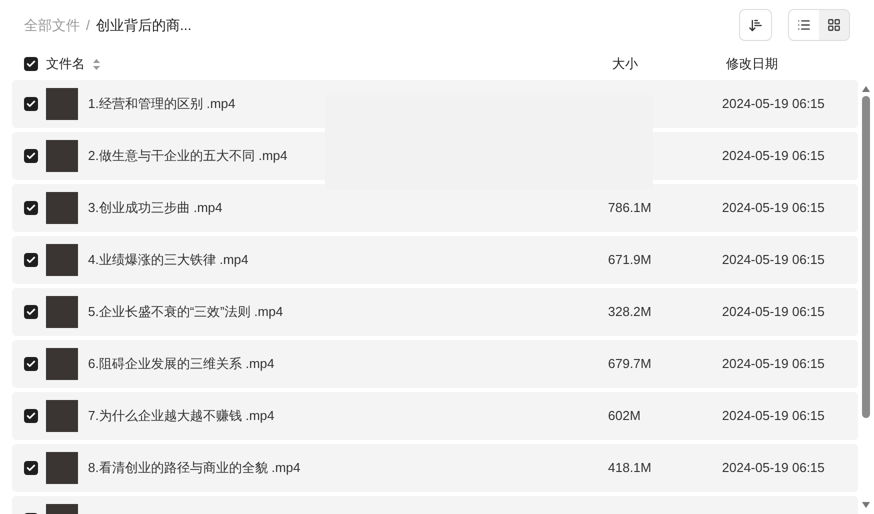 The width and height of the screenshot is (874, 514). What do you see at coordinates (96, 64) in the screenshot?
I see `sort-arrows-icon` at bounding box center [96, 64].